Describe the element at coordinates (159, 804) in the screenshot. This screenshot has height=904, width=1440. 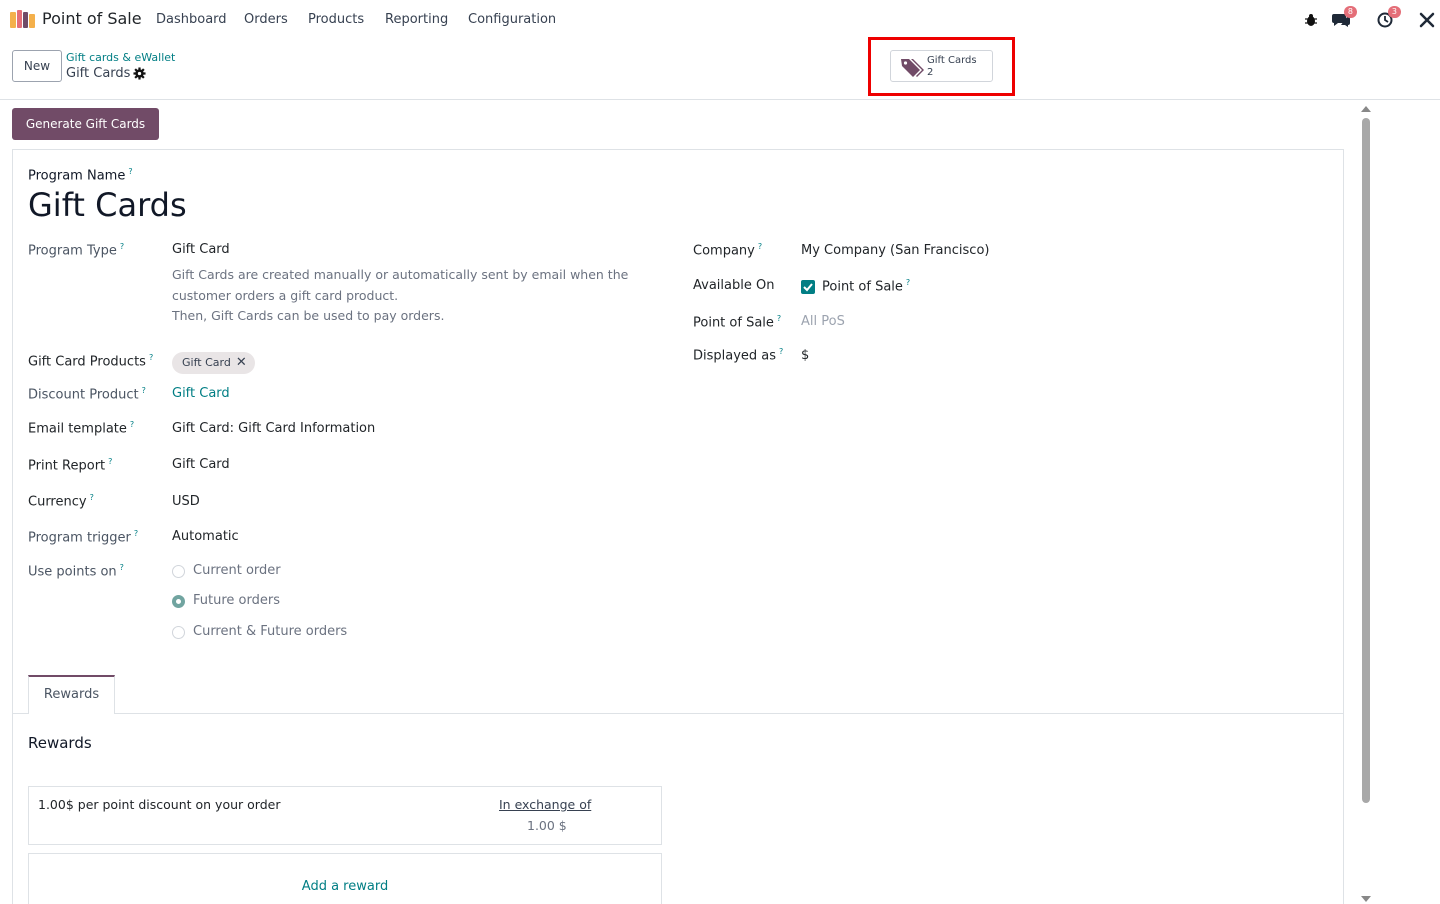
I see `reward-description: 1.00$ per point discount on your order` at that location.